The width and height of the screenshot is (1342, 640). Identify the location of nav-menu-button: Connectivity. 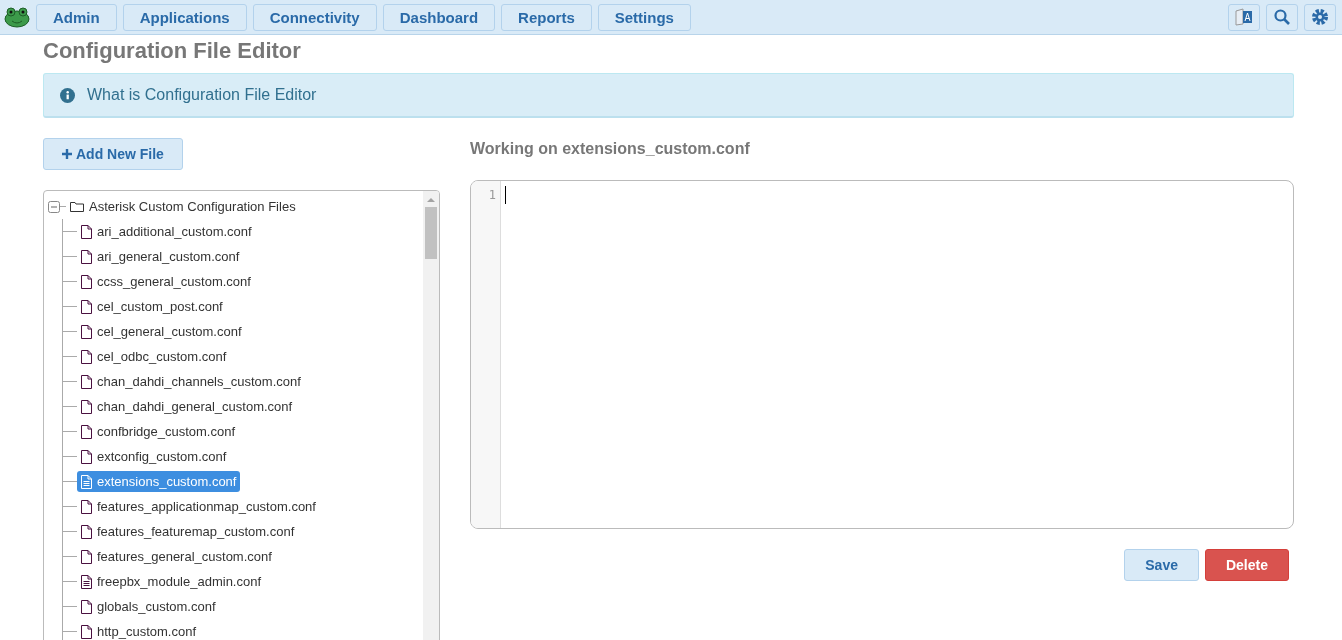
(314, 17).